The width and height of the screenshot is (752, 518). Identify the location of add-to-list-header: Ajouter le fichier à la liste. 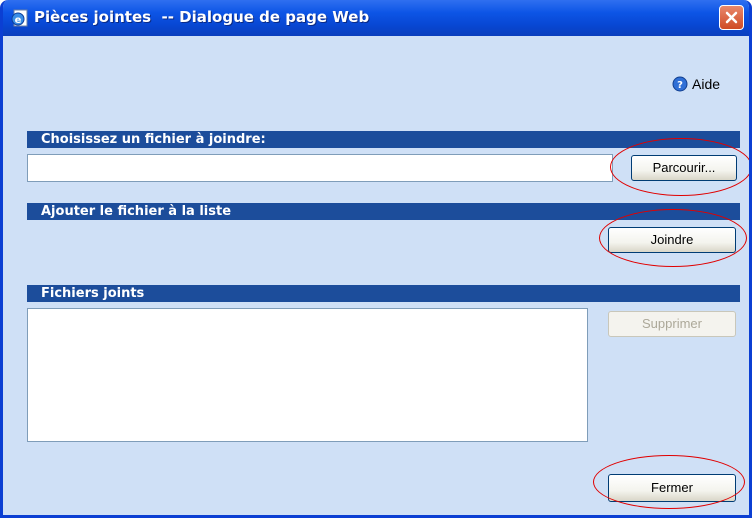
(383, 211).